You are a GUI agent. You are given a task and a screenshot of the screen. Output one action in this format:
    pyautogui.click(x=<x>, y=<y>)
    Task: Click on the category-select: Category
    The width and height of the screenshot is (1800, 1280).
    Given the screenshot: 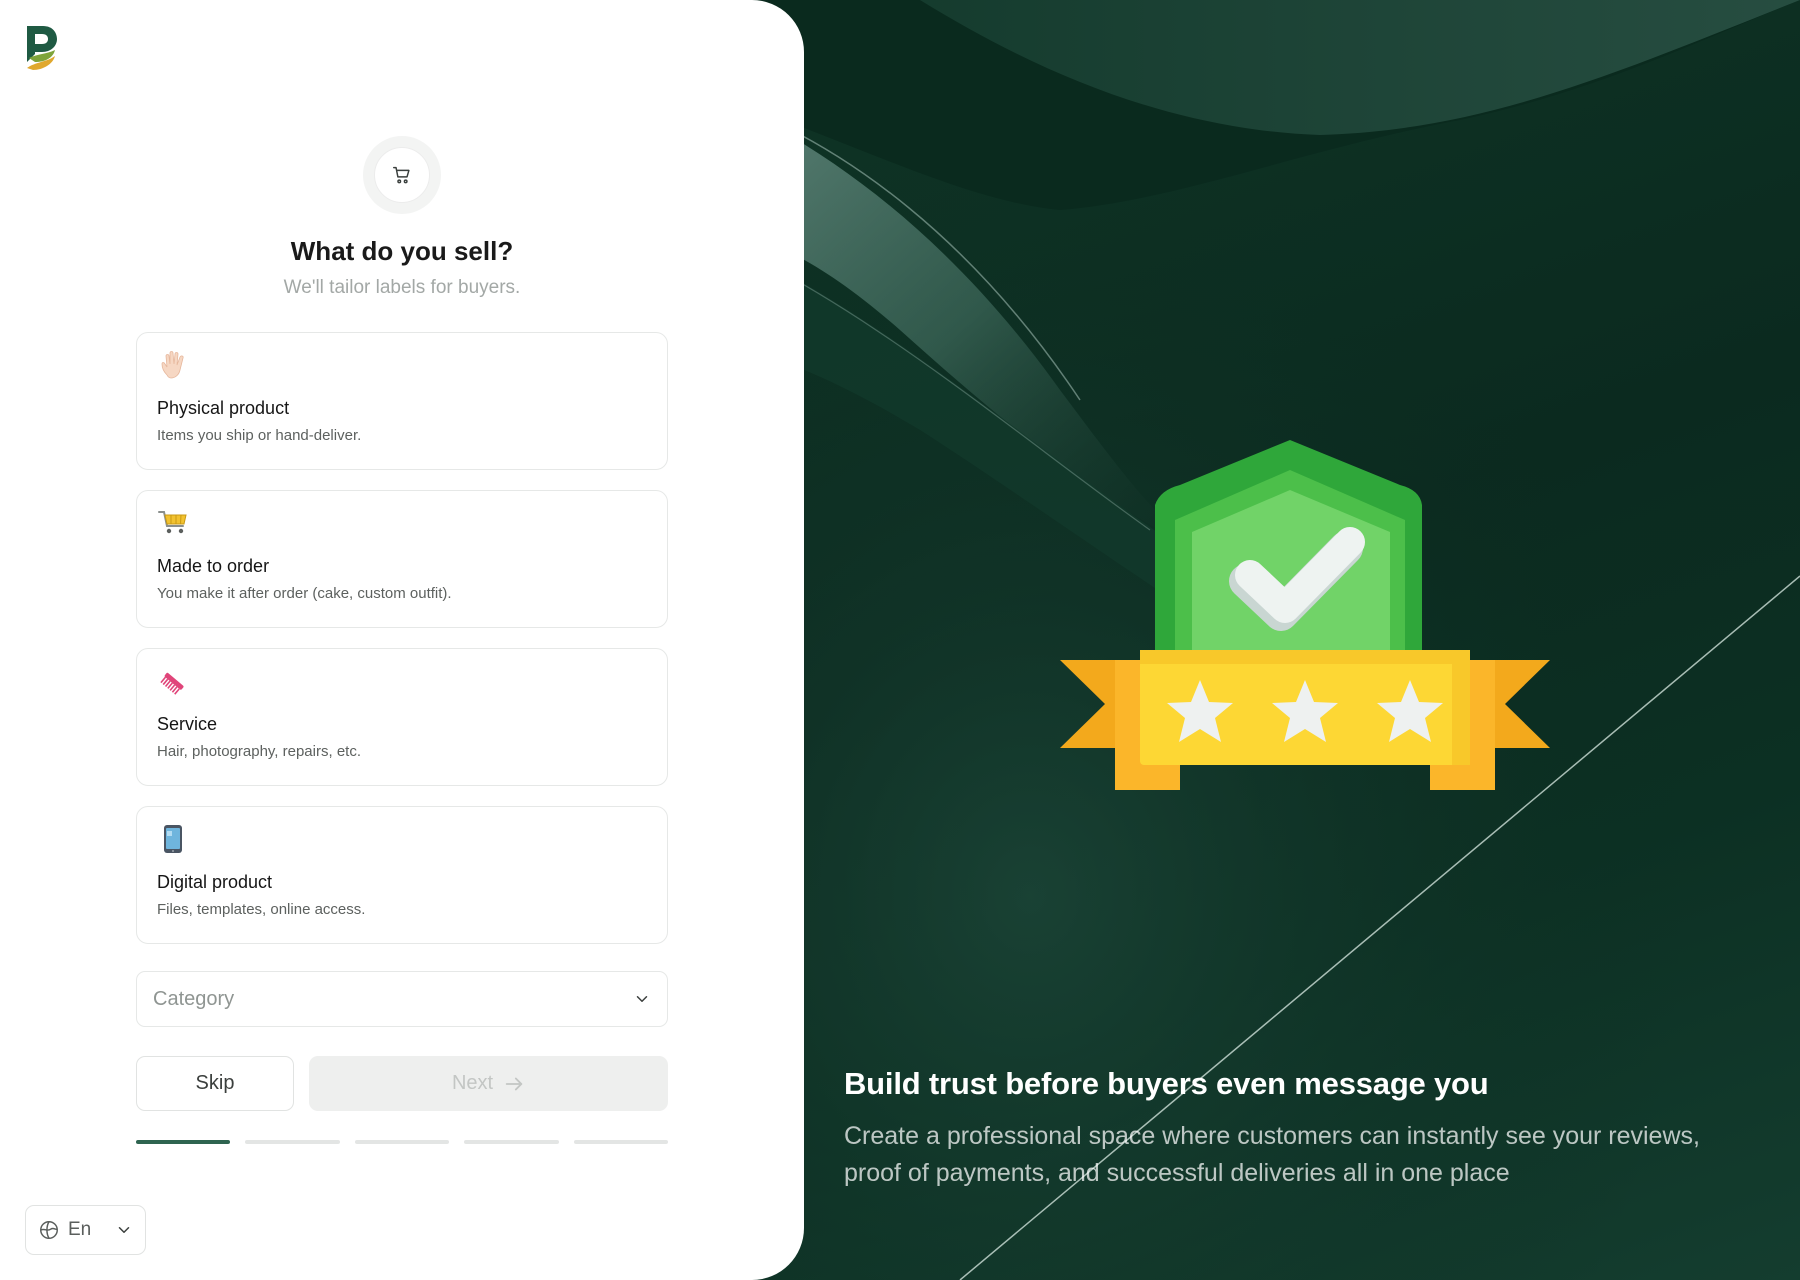 What is the action you would take?
    pyautogui.click(x=402, y=999)
    